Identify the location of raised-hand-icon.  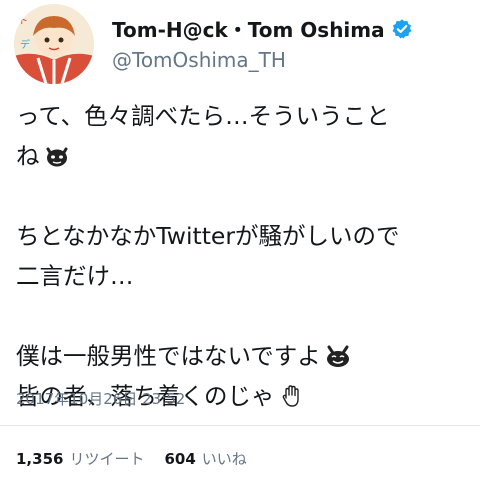
(290, 396).